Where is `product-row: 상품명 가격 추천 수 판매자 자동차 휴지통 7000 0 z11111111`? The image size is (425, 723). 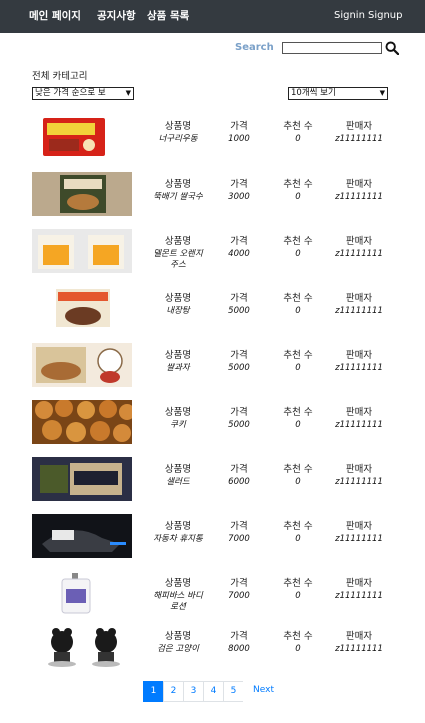 product-row: 상품명 가격 추천 수 판매자 자동차 휴지통 7000 0 z11111111 is located at coordinates (212, 542).